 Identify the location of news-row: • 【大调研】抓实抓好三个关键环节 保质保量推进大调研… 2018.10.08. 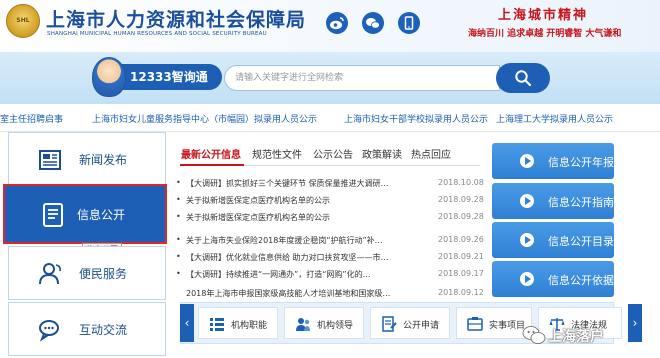
(331, 185).